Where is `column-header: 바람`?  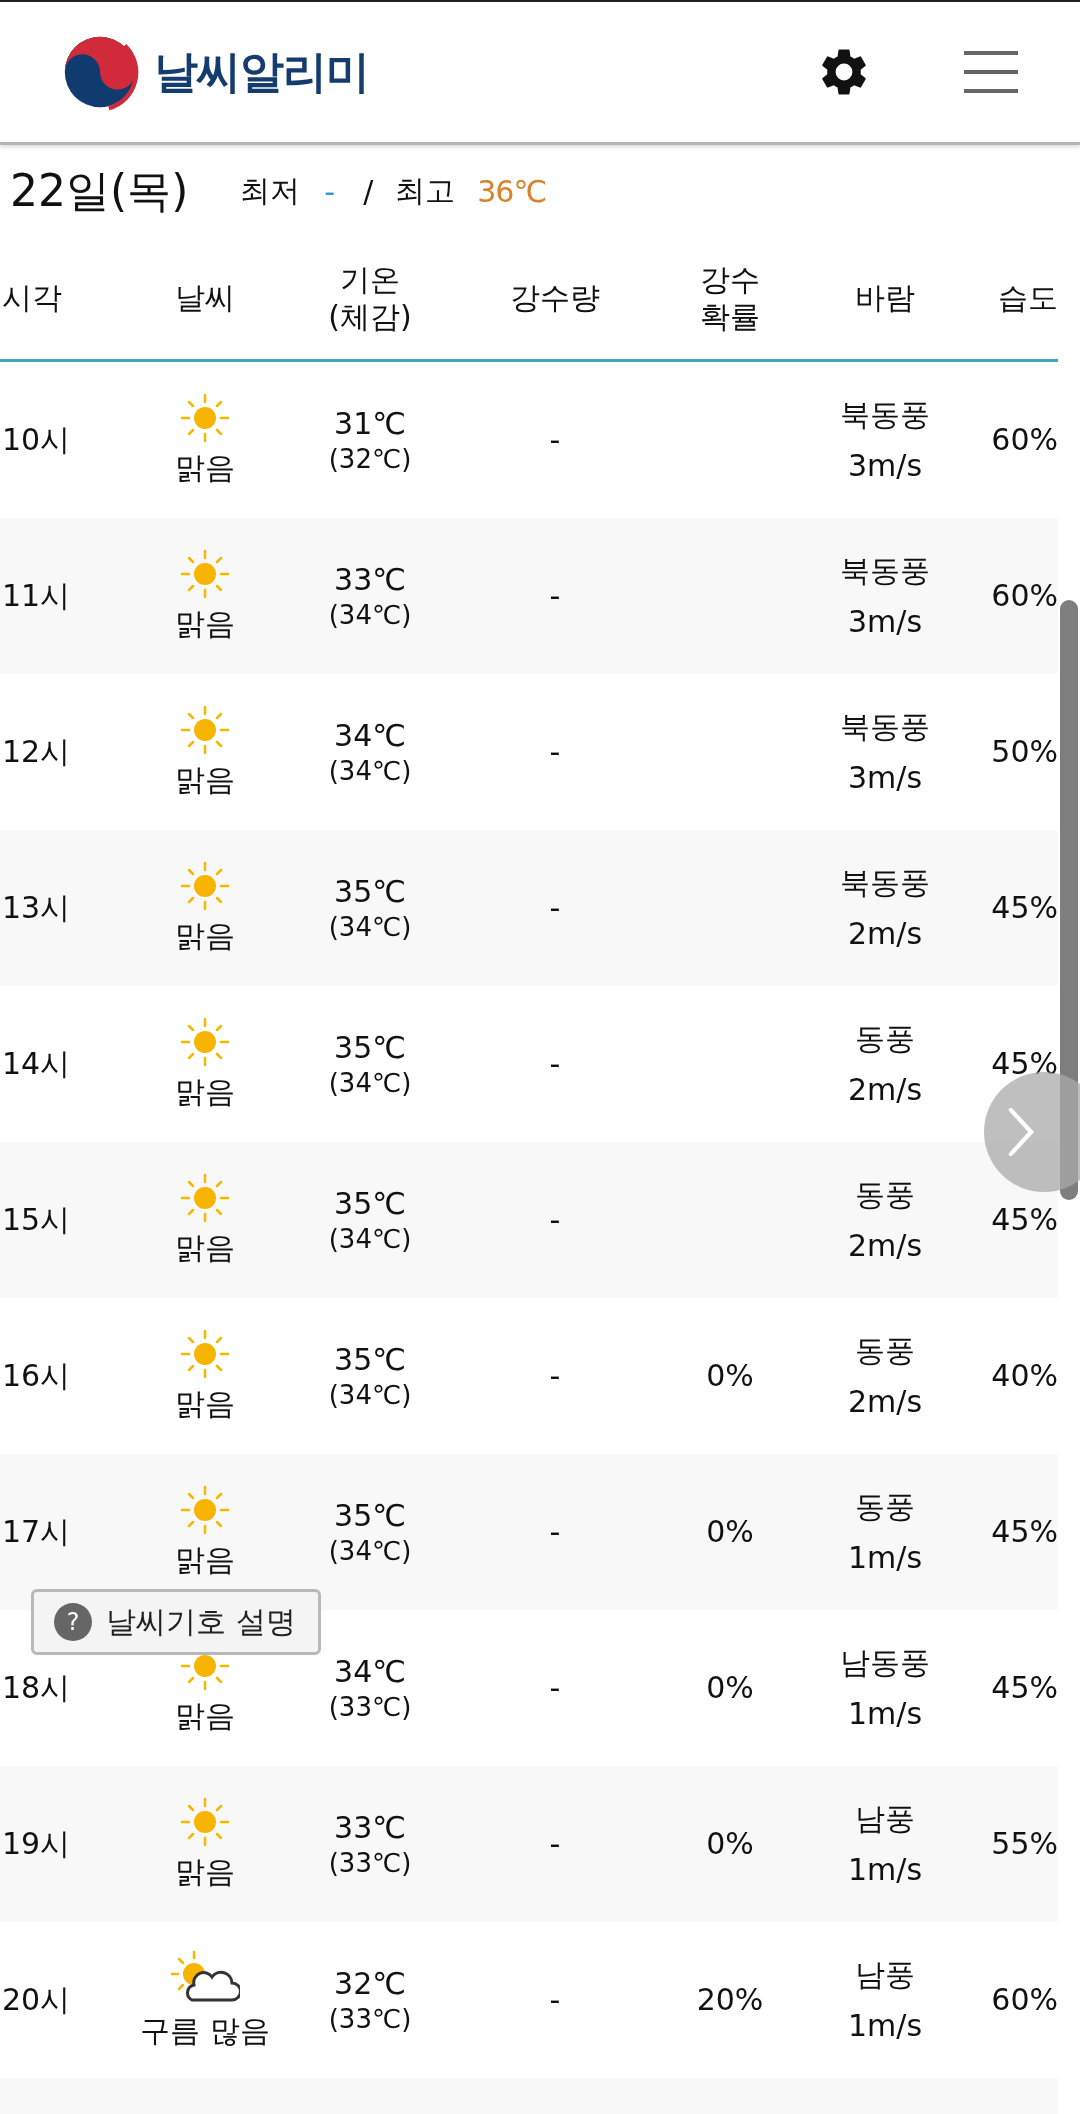 column-header: 바람 is located at coordinates (885, 298).